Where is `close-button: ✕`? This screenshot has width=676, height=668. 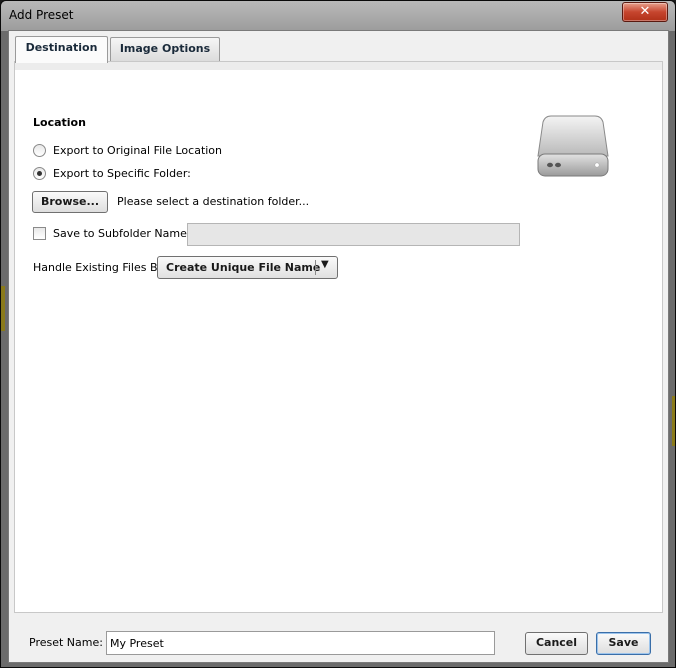 close-button: ✕ is located at coordinates (645, 12).